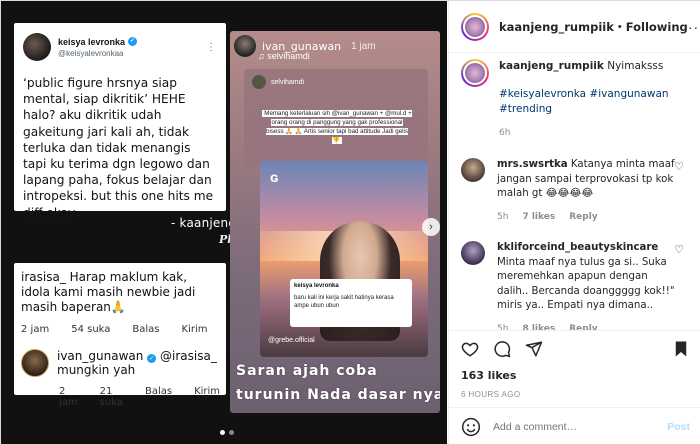 This screenshot has width=700, height=444. Describe the element at coordinates (68, 397) in the screenshot. I see `shot-comment-2-time: 2 jam` at that location.